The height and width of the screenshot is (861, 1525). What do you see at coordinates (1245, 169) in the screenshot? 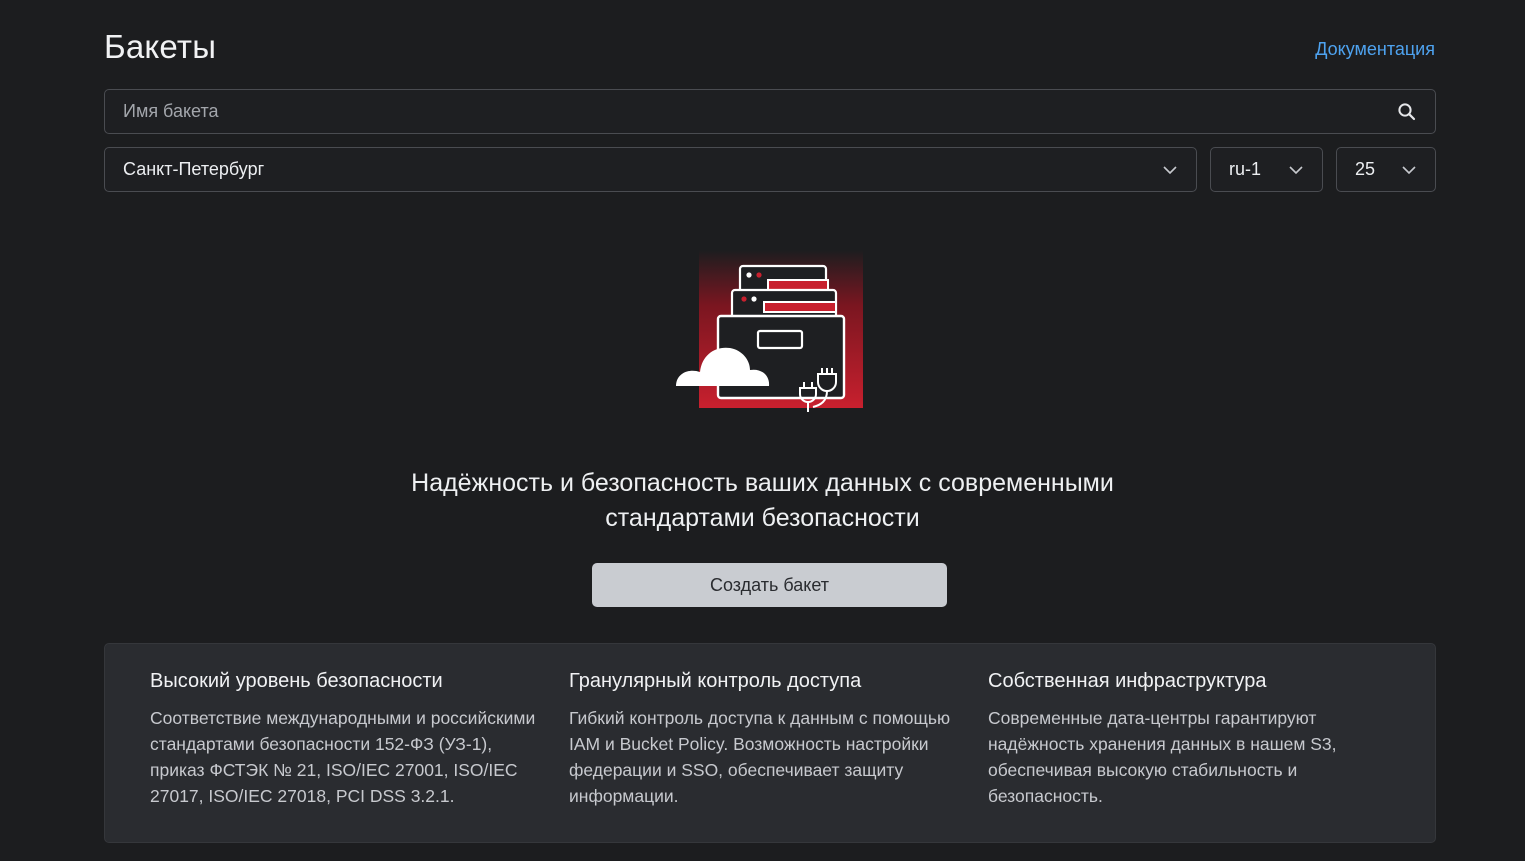
I see `zone-select-value: ru-1` at bounding box center [1245, 169].